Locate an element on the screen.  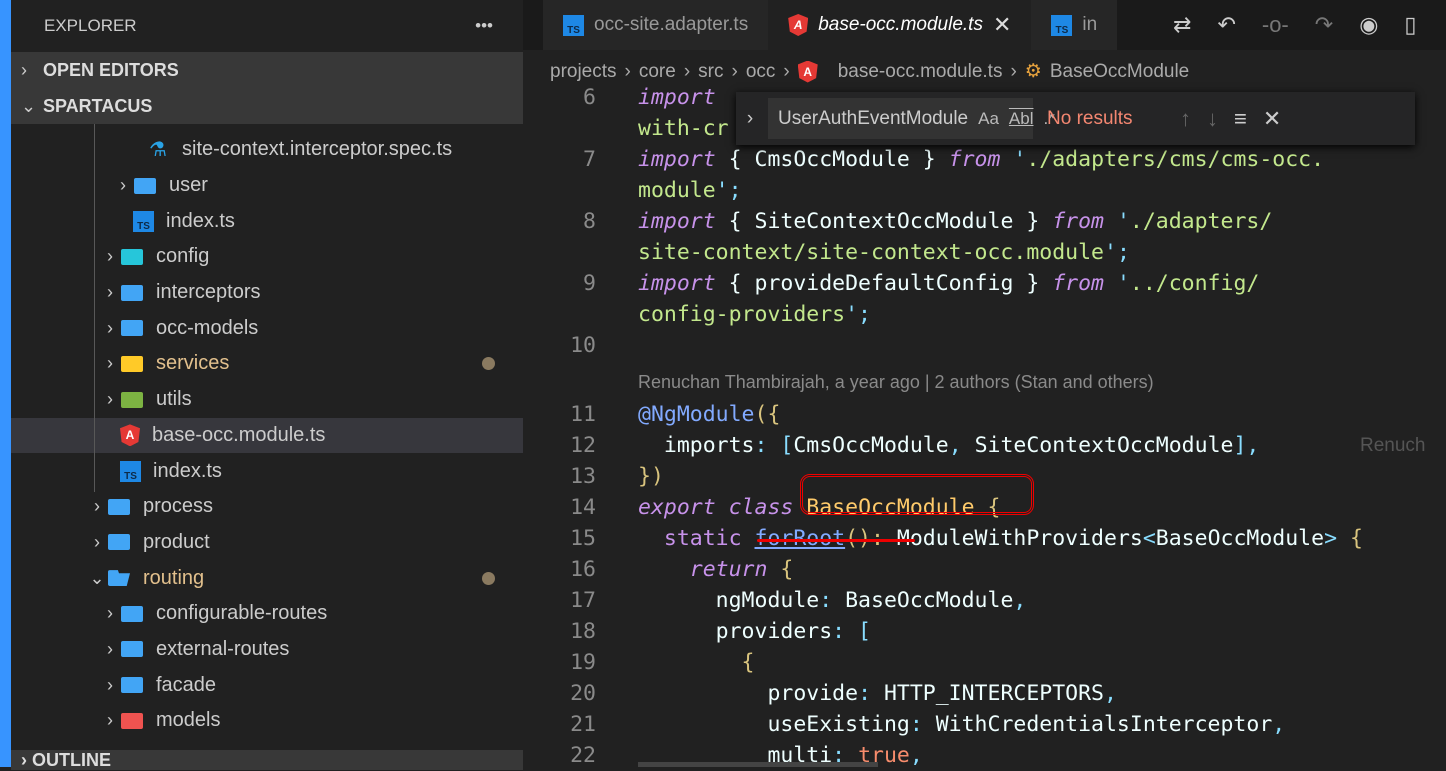
activity-bar is located at coordinates (5, 383).